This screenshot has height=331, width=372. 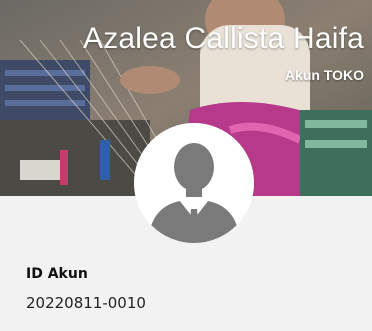 What do you see at coordinates (324, 75) in the screenshot?
I see `account-type-label: Akun TOKO` at bounding box center [324, 75].